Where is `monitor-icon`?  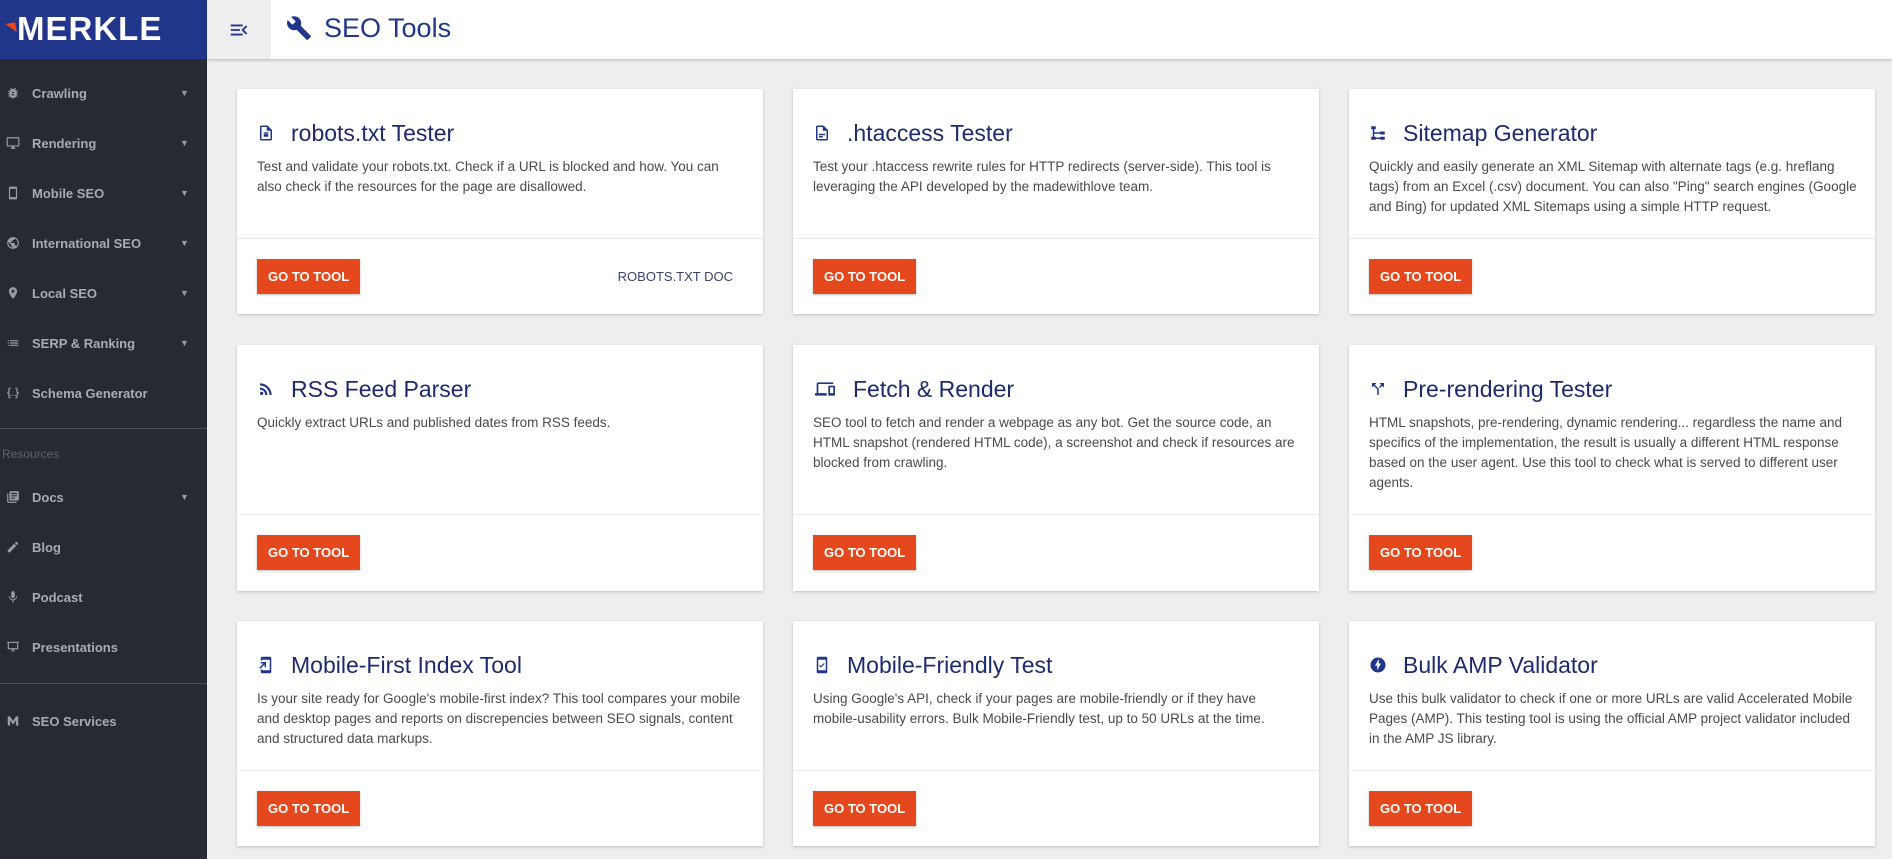
monitor-icon is located at coordinates (13, 143).